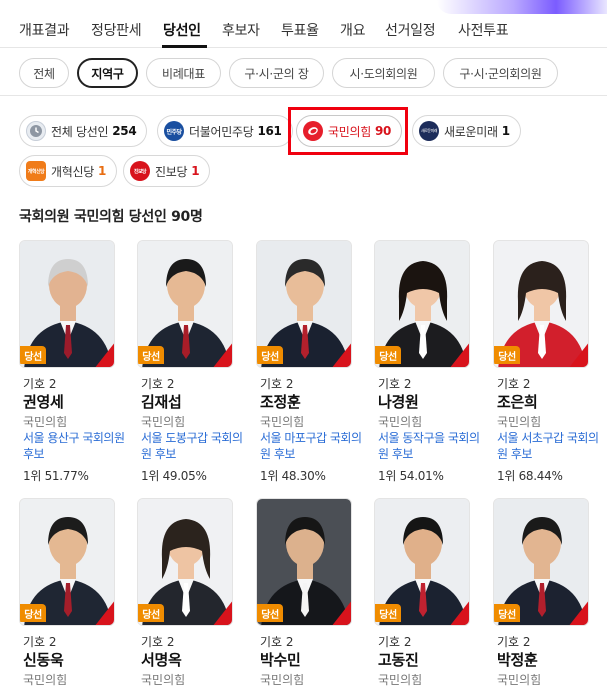  What do you see at coordinates (56, 476) in the screenshot?
I see `candidate-result: 1위 51.77%` at bounding box center [56, 476].